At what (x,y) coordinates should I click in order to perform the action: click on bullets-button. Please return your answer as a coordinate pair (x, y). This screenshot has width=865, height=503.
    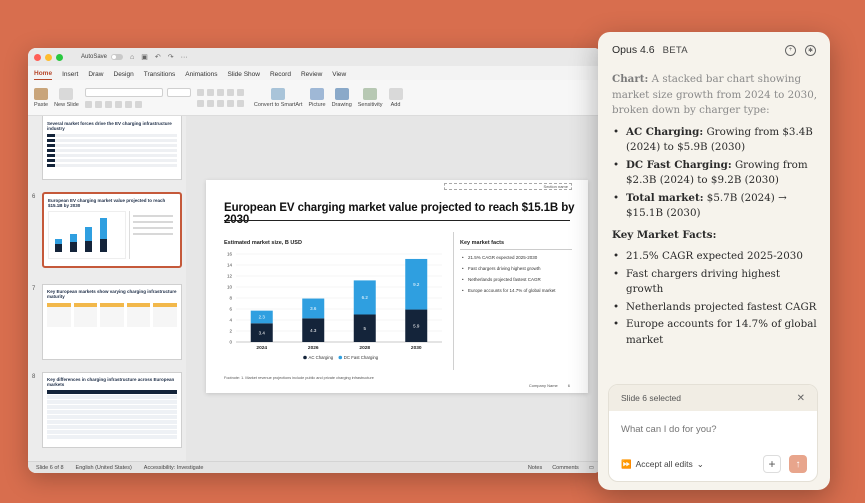
    Looking at the image, I should click on (200, 92).